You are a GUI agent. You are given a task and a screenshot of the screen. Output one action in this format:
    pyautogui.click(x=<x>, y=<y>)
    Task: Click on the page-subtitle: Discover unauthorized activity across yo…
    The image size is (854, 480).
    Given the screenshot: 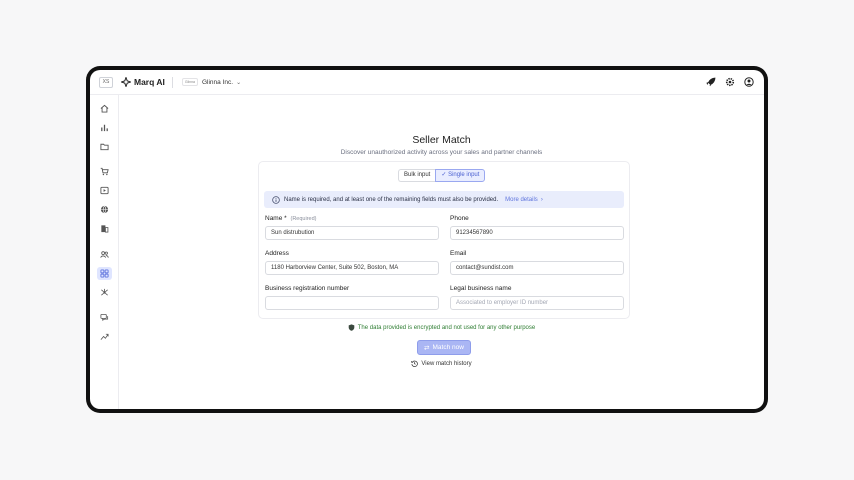 What is the action you would take?
    pyautogui.click(x=441, y=152)
    